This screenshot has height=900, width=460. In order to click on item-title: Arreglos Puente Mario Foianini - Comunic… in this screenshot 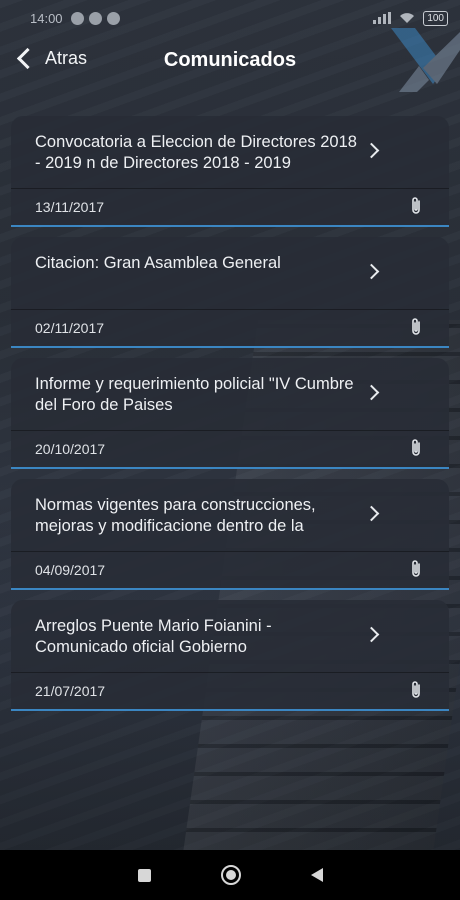, I will do `click(153, 636)`.